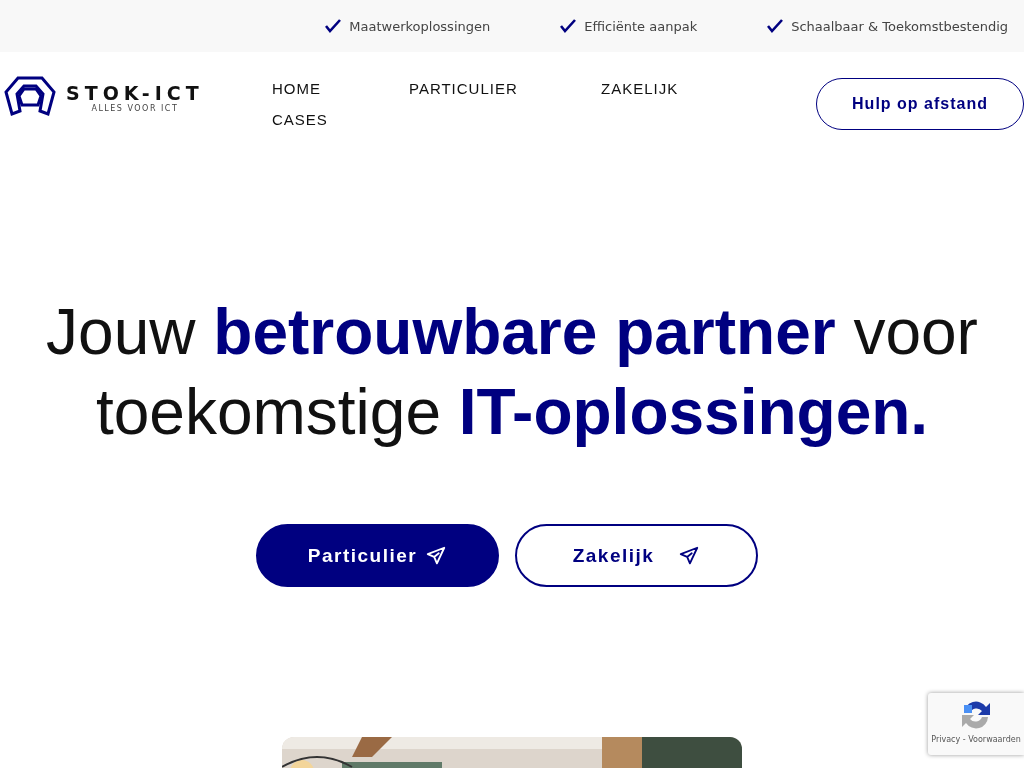 The width and height of the screenshot is (1024, 768). What do you see at coordinates (641, 26) in the screenshot?
I see `feature-label: Efficiënte aanpak` at bounding box center [641, 26].